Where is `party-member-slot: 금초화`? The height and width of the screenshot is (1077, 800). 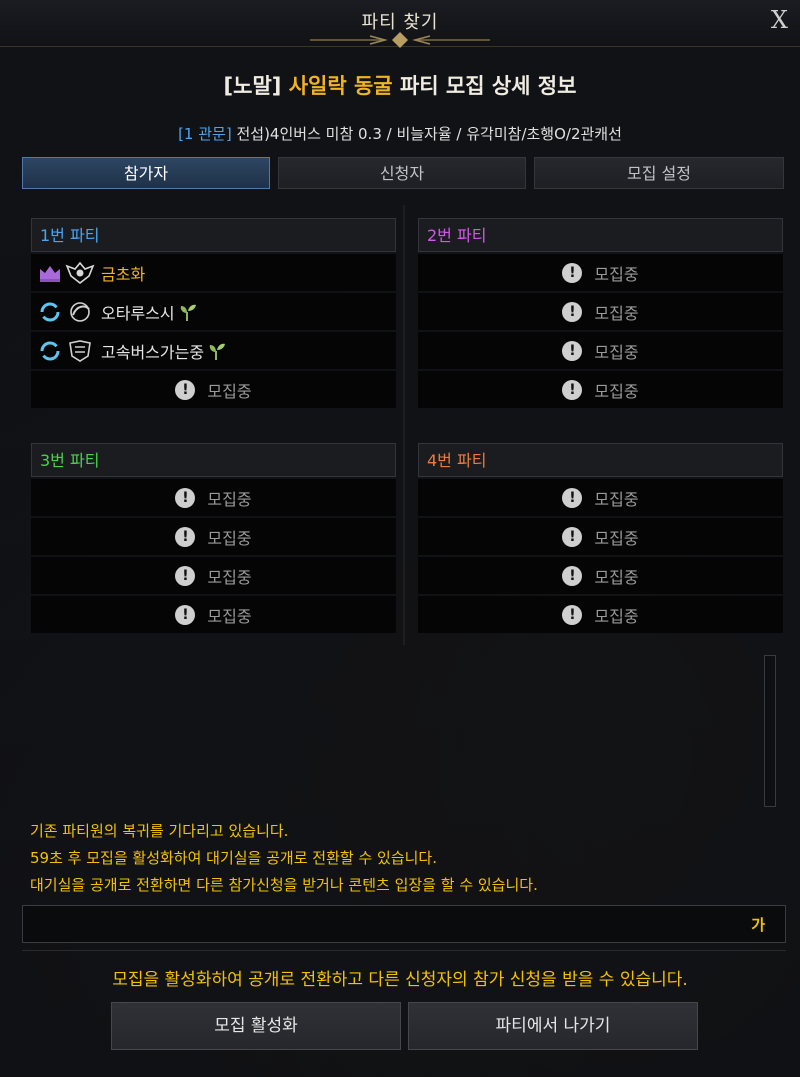 party-member-slot: 금초화 is located at coordinates (213, 272).